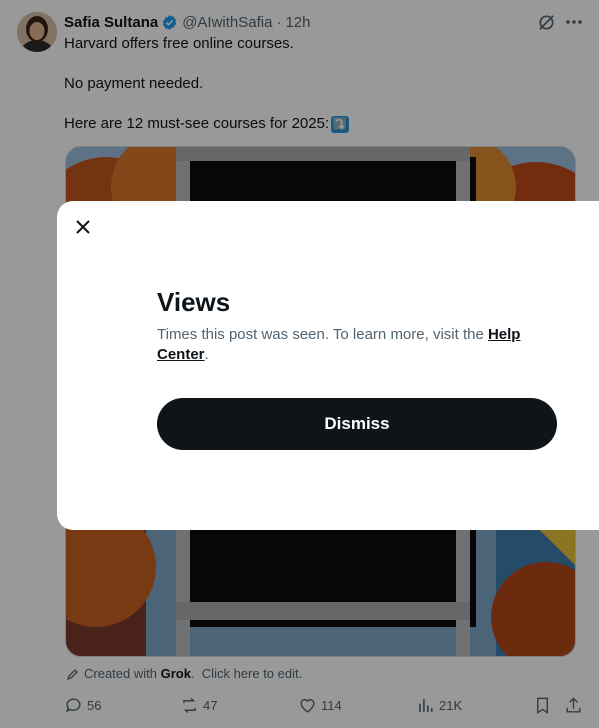 This screenshot has width=599, height=728. Describe the element at coordinates (206, 354) in the screenshot. I see `dialog-description-end: .` at that location.